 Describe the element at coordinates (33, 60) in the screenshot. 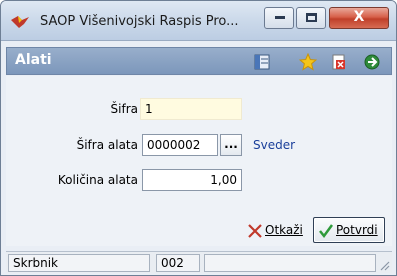

I see `form-title: Alati` at that location.